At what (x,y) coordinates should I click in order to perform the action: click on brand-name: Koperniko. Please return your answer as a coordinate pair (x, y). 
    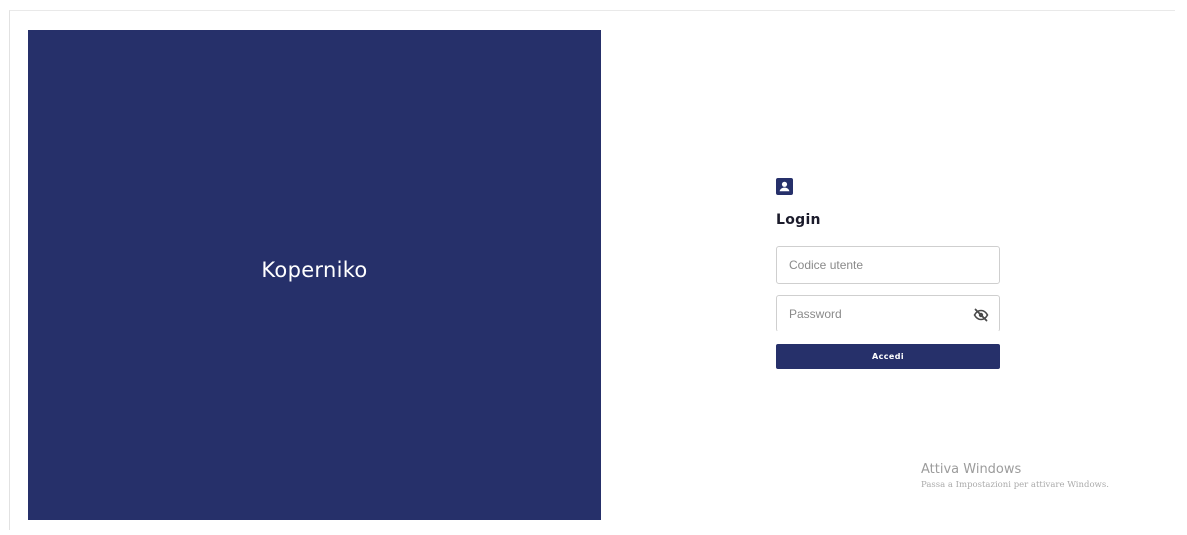
    Looking at the image, I should click on (314, 270).